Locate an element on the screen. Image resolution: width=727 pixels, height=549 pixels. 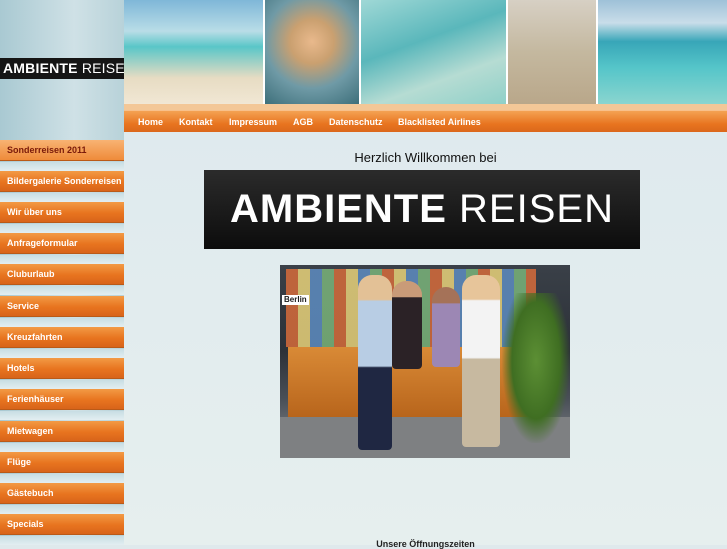
nav-link-agb: AGB is located at coordinates (303, 122).